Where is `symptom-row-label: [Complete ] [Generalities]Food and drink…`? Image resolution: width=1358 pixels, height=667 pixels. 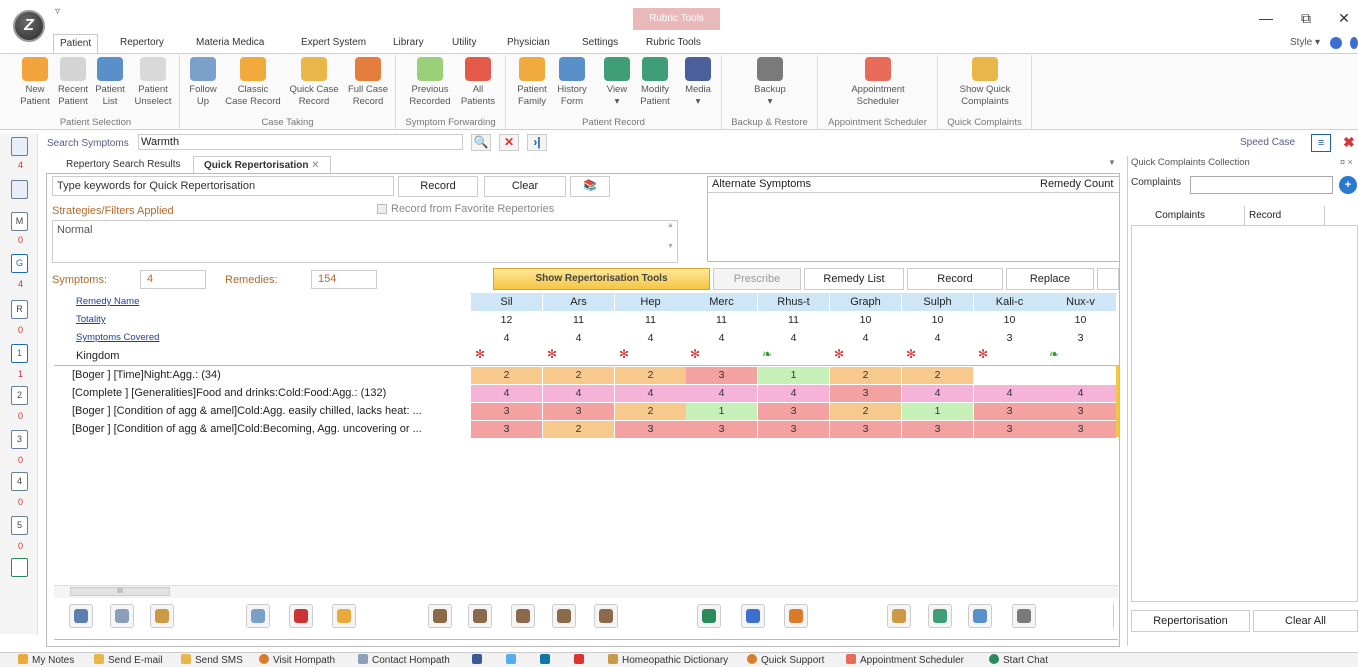
symptom-row-label: [Complete ] [Generalities]Food and drink… is located at coordinates (270, 393).